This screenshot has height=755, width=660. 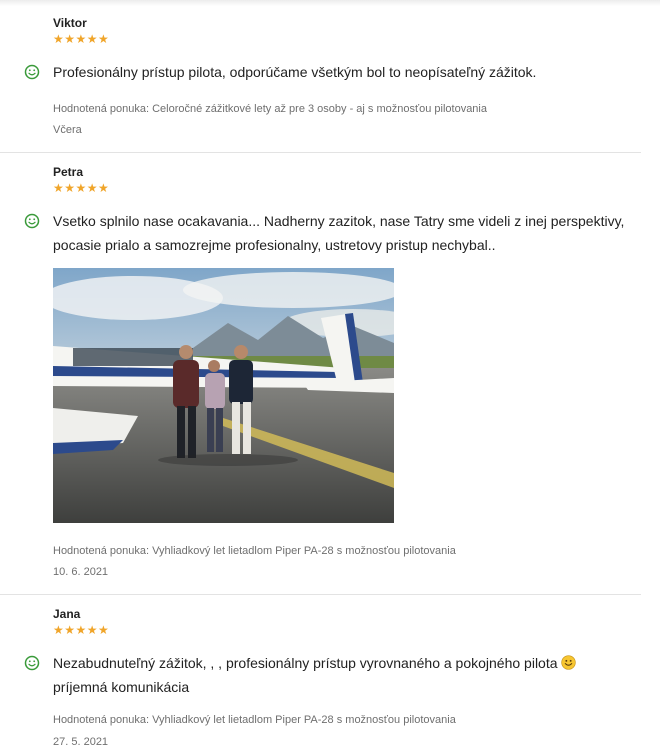 I want to click on review-author: Jana, so click(x=67, y=614).